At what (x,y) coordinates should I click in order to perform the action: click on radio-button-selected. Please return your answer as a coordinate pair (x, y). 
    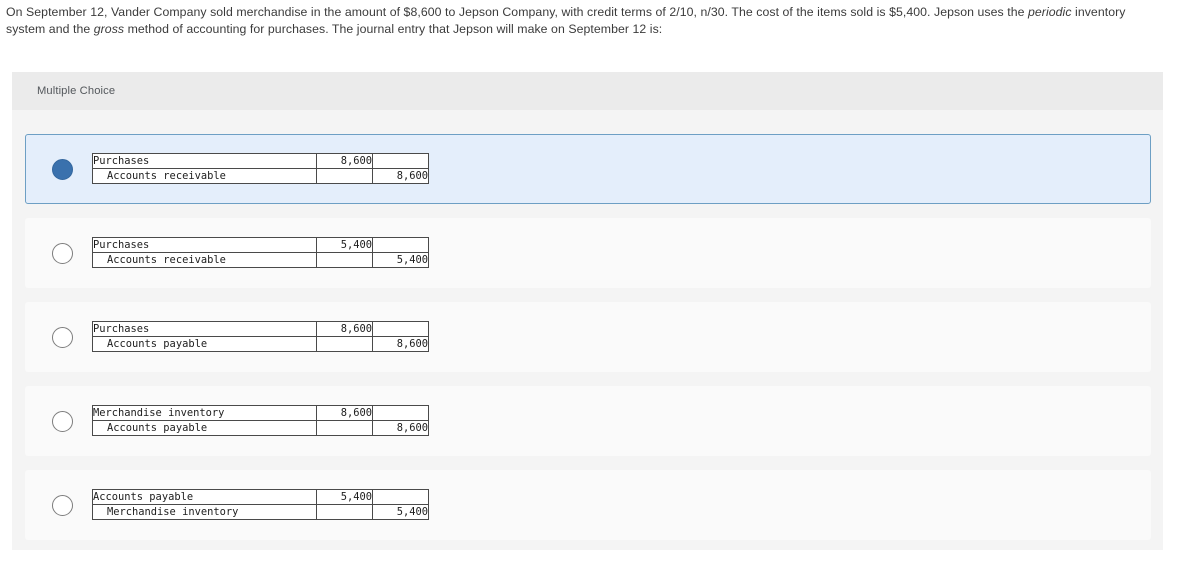
    Looking at the image, I should click on (62, 169).